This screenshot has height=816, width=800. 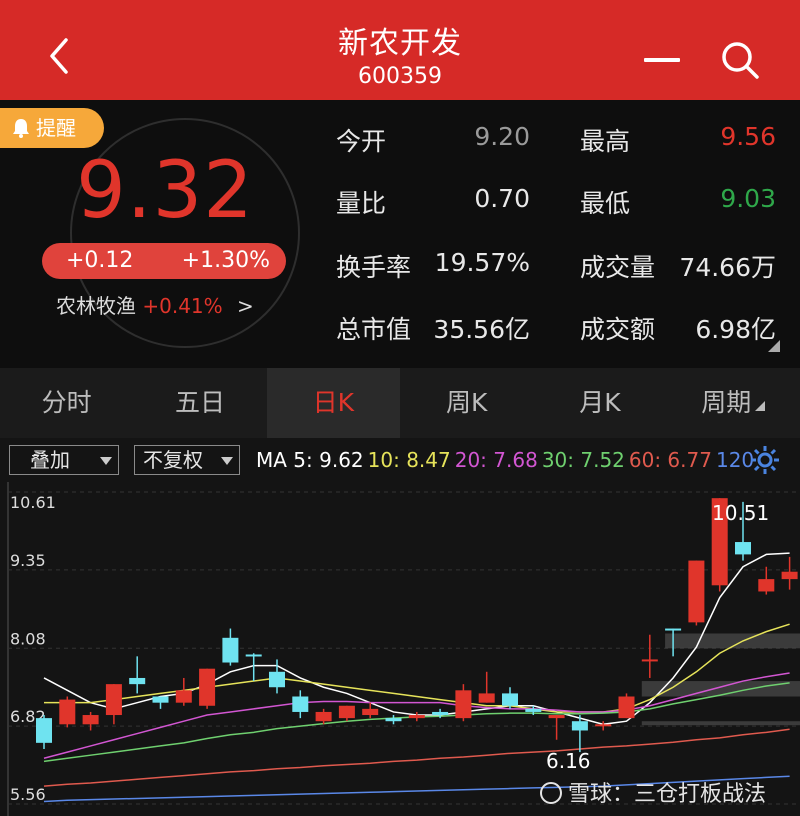 What do you see at coordinates (173, 460) in the screenshot?
I see `adjust-select-value: 不复权` at bounding box center [173, 460].